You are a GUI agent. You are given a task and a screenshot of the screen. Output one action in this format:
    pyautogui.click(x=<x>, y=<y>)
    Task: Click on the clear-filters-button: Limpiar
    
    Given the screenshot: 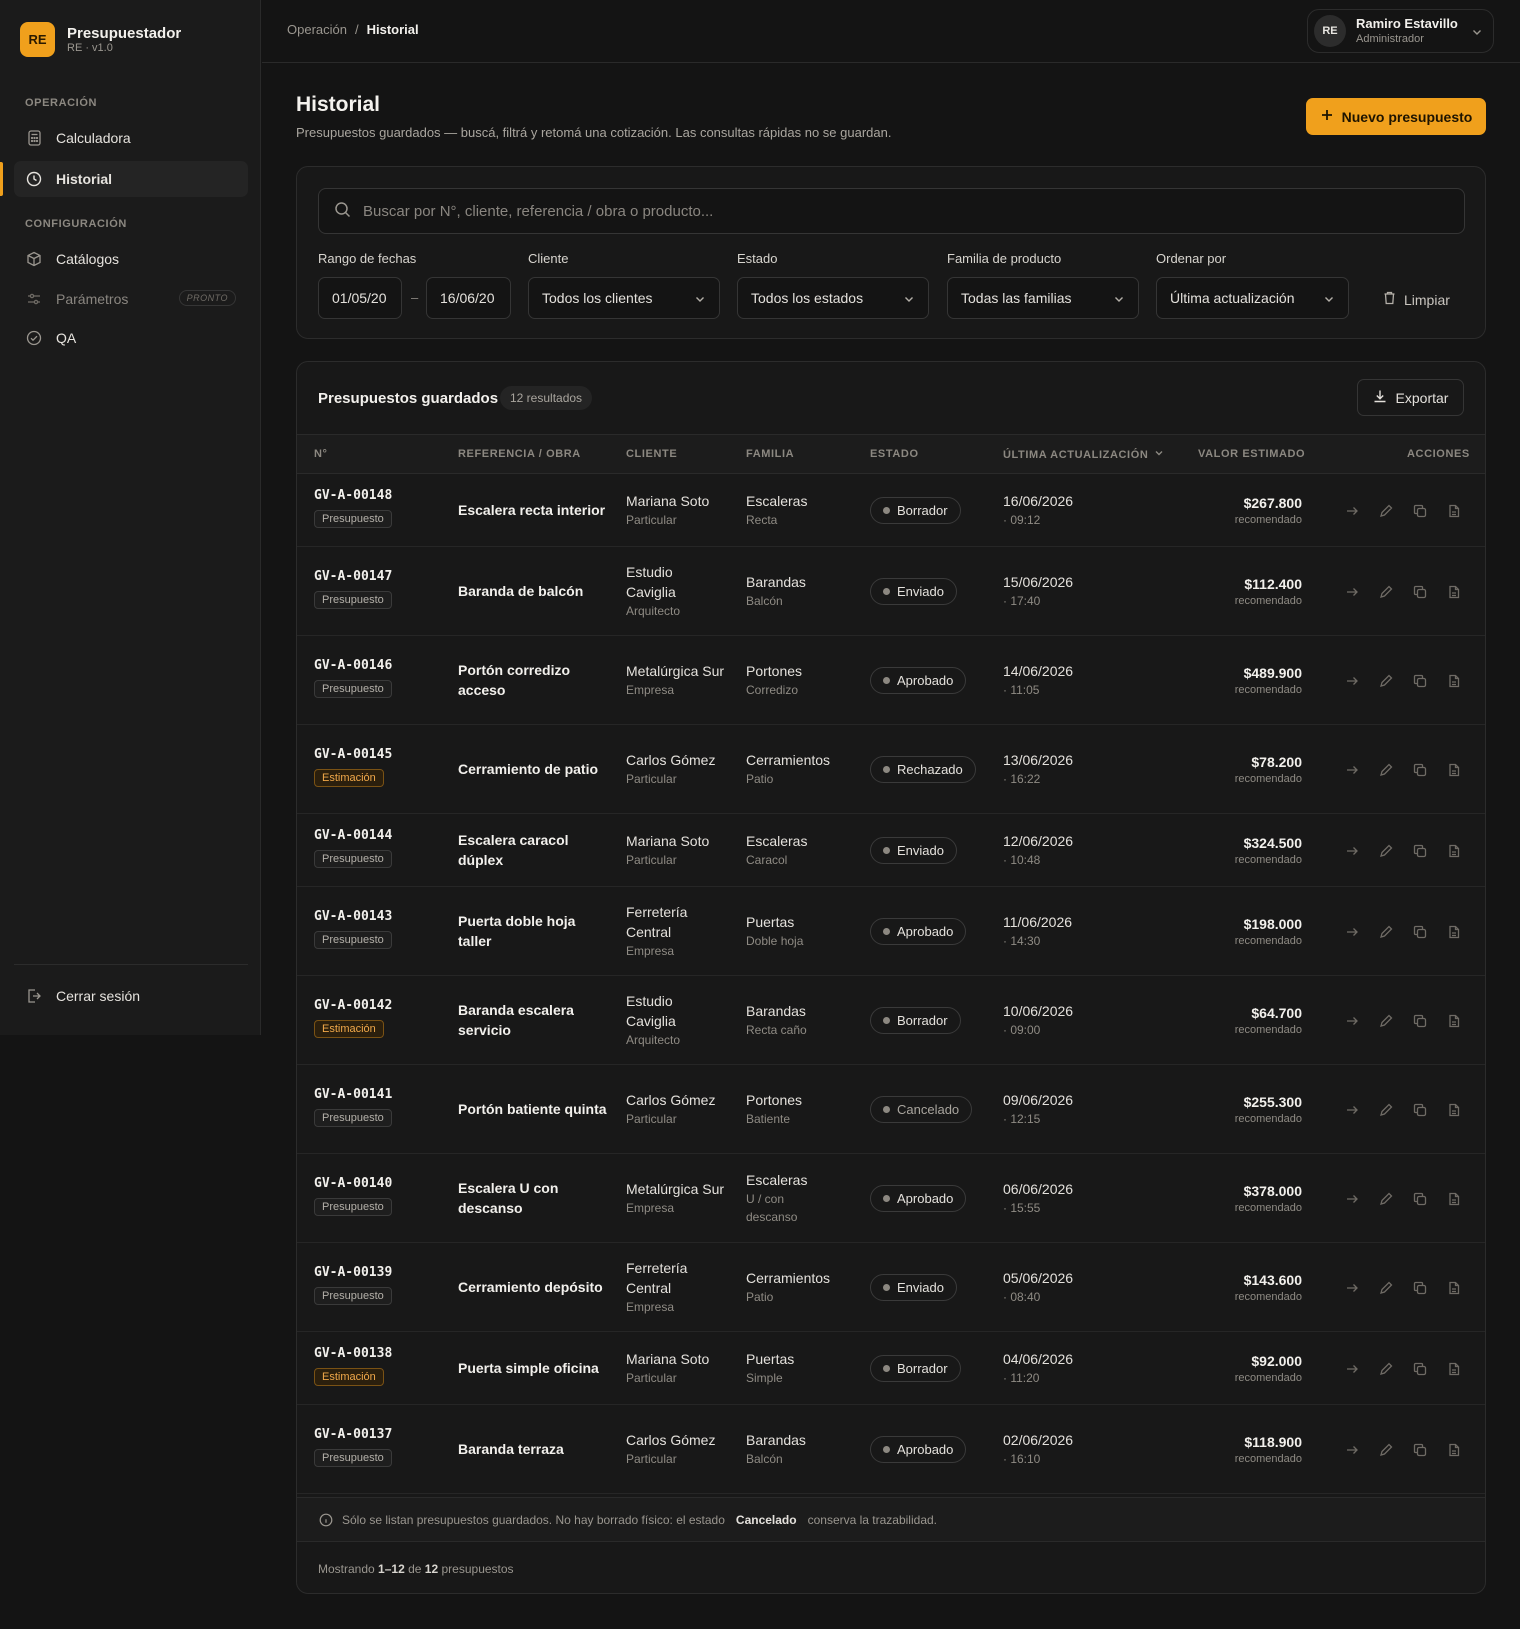 What is the action you would take?
    pyautogui.click(x=1416, y=299)
    